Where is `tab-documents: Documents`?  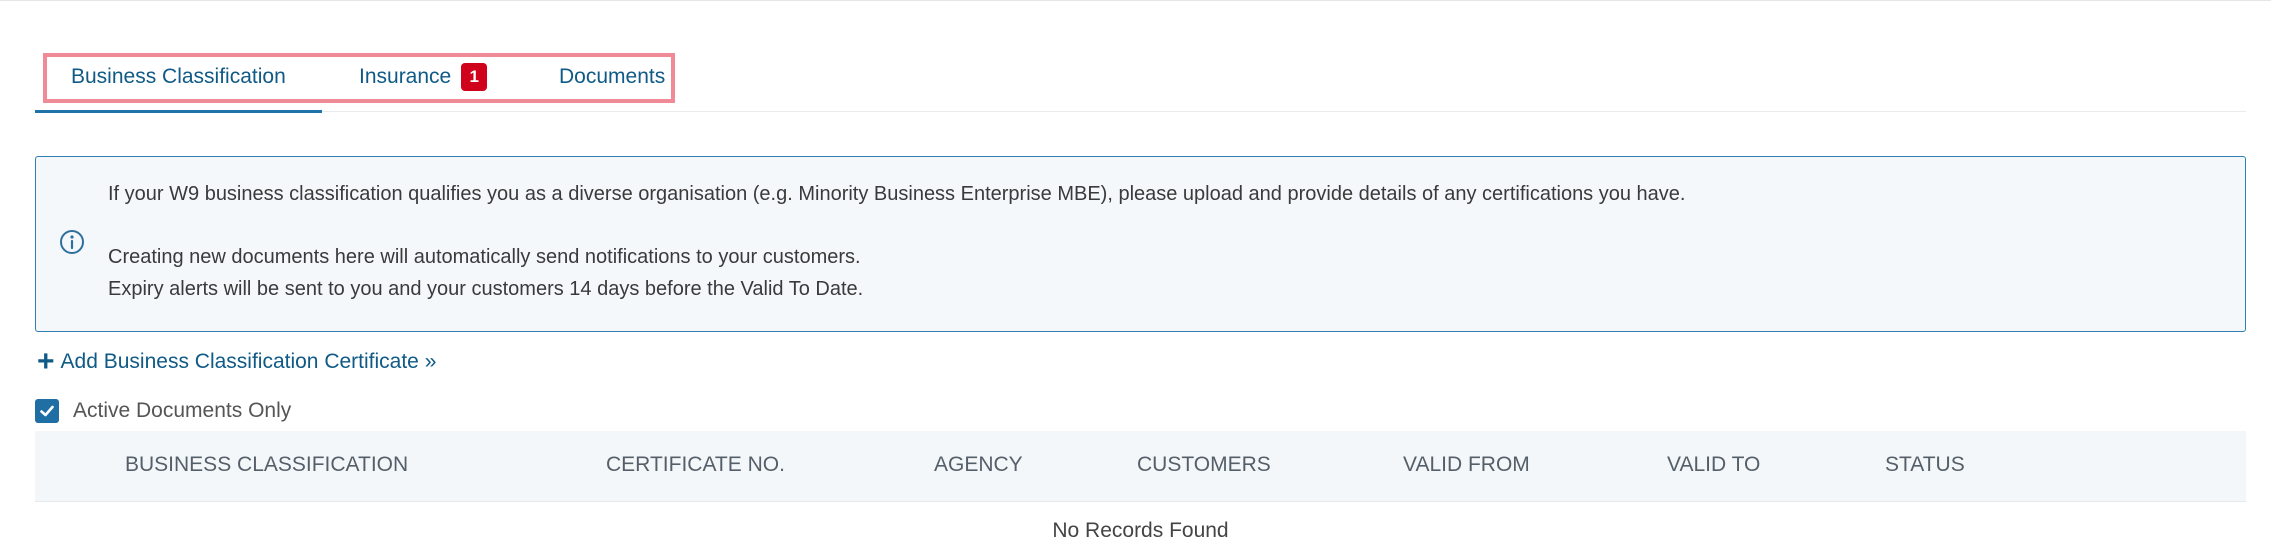 tab-documents: Documents is located at coordinates (612, 77).